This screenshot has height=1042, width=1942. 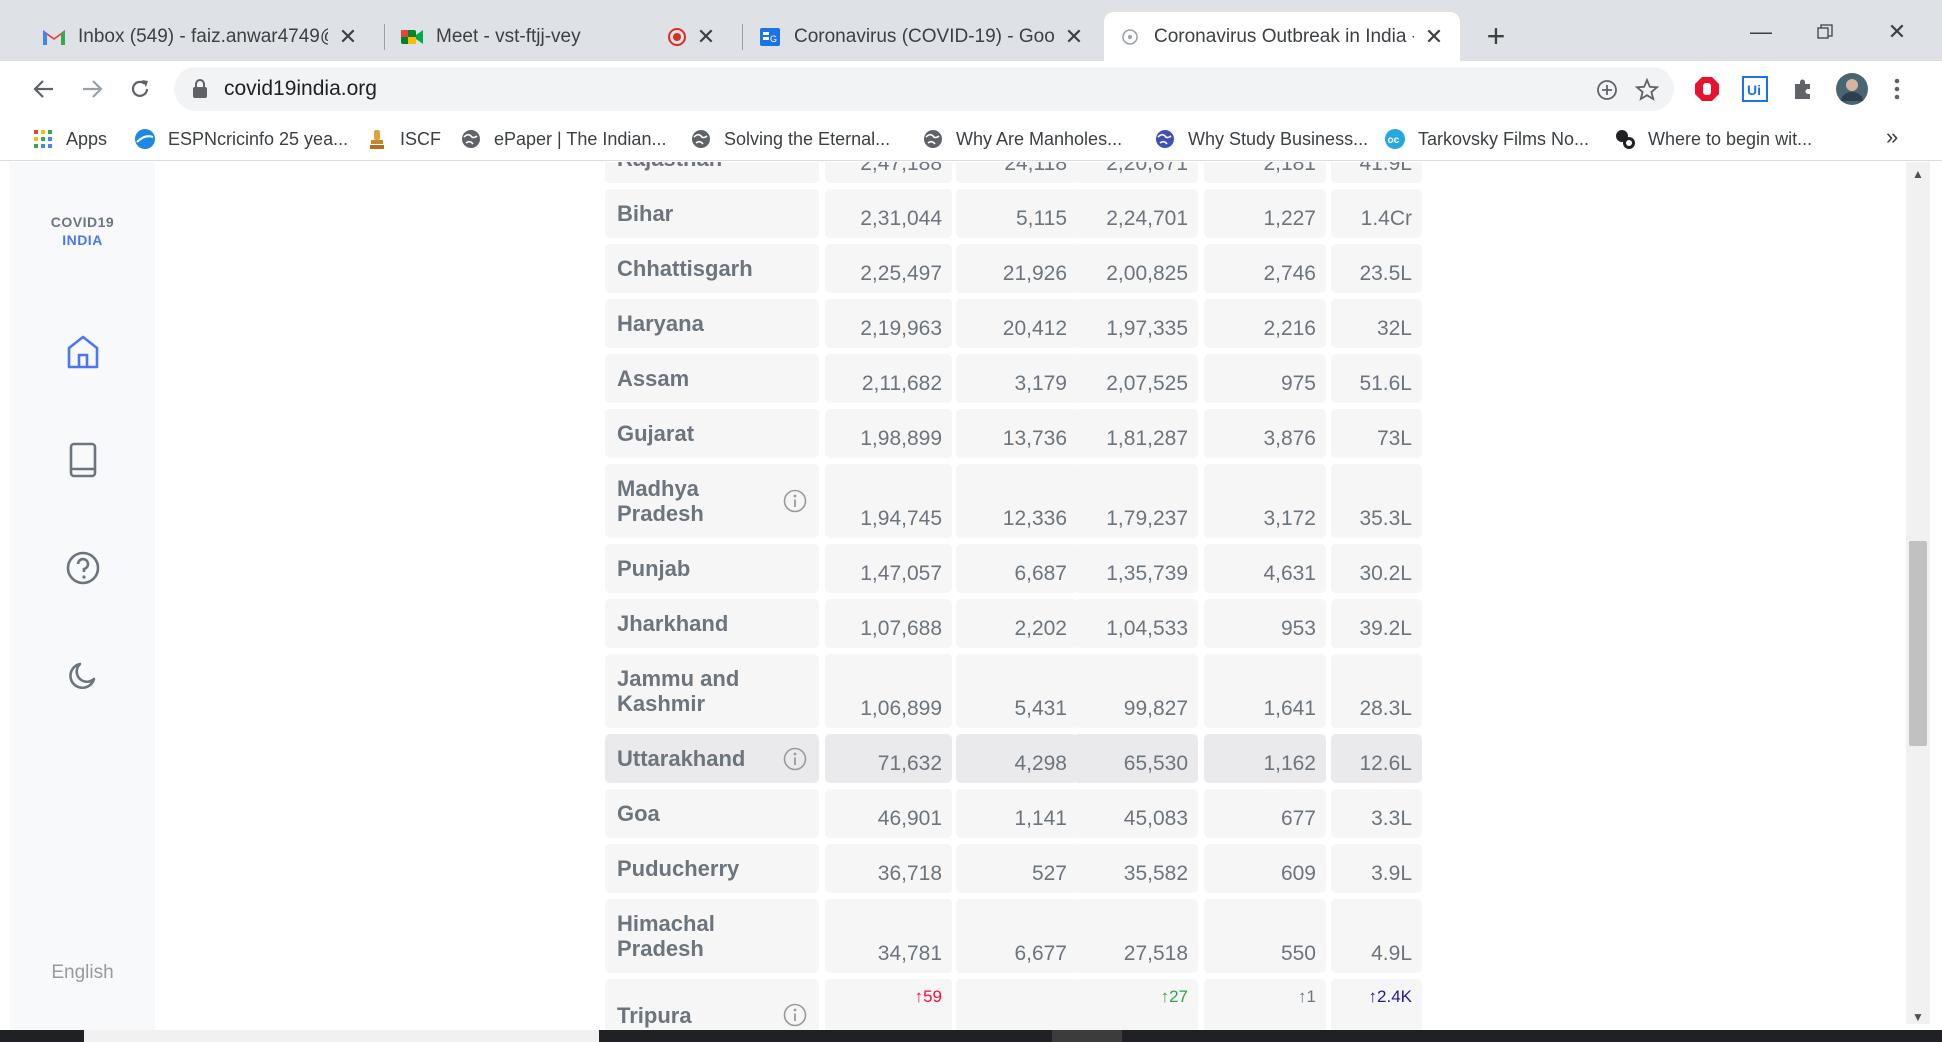 I want to click on tested-value: 23.5L, so click(x=1385, y=273).